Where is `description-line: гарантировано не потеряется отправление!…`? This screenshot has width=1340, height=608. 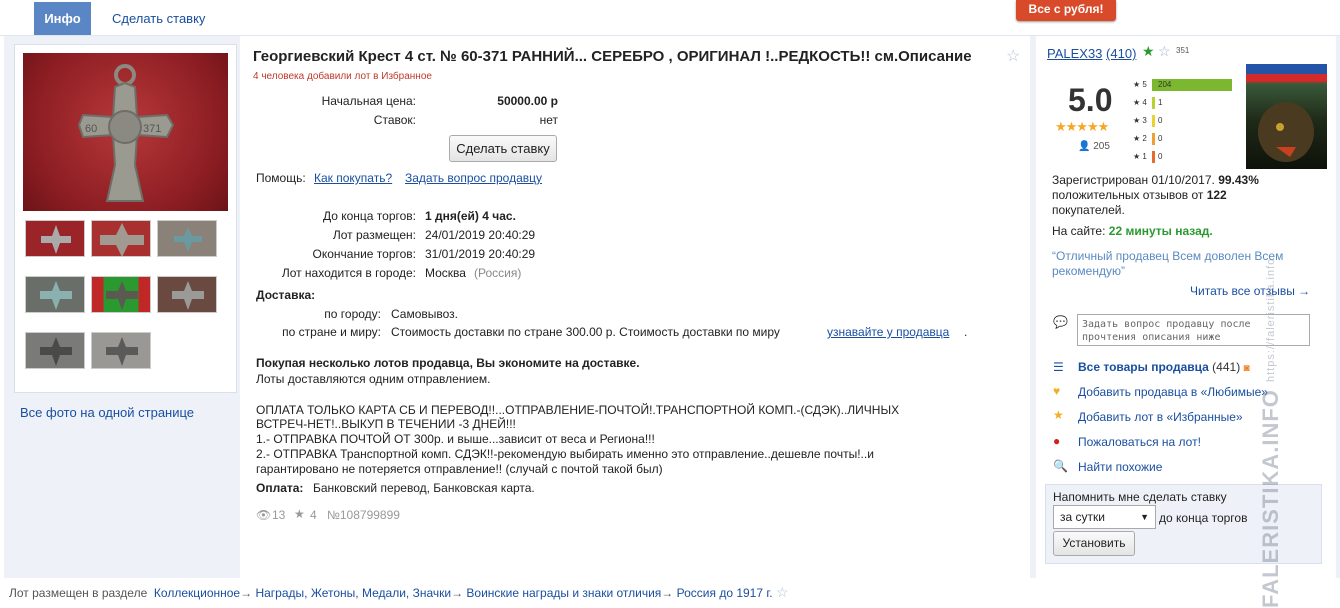 description-line: гарантировано не потеряется отправление!… is located at coordinates (459, 469).